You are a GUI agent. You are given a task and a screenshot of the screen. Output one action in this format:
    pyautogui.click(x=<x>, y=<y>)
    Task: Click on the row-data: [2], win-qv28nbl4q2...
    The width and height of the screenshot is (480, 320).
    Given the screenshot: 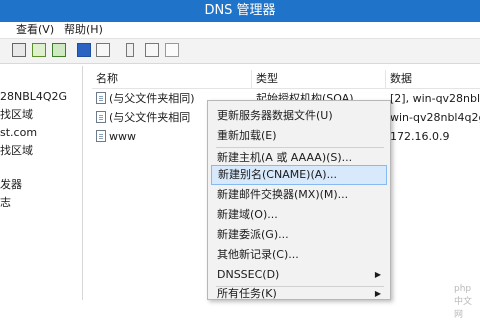 What is the action you would take?
    pyautogui.click(x=435, y=98)
    